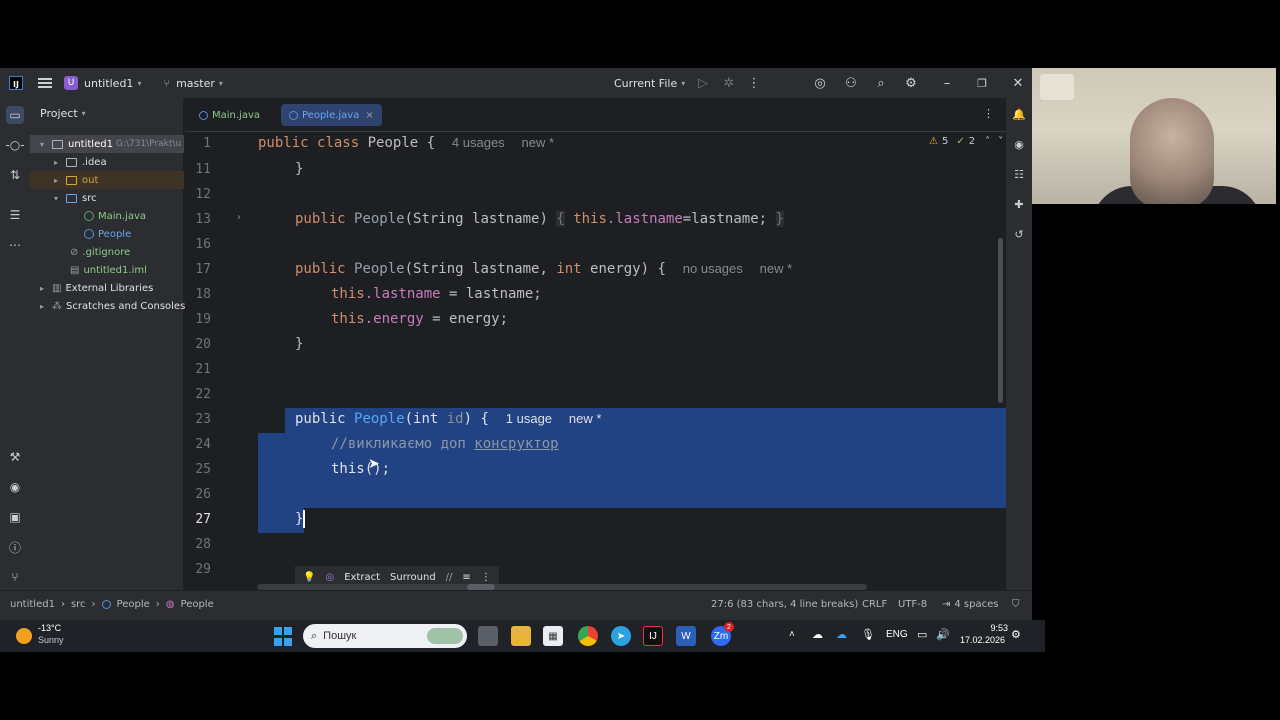 Image resolution: width=1280 pixels, height=720 pixels. Describe the element at coordinates (621, 636) in the screenshot. I see `telegram-icon: ➤` at that location.